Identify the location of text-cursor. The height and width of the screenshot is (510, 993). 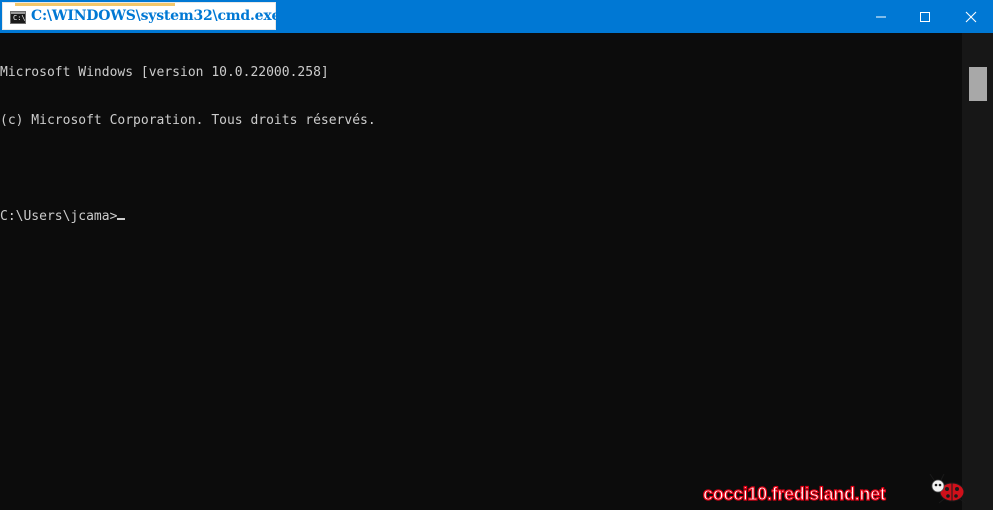
(121, 219).